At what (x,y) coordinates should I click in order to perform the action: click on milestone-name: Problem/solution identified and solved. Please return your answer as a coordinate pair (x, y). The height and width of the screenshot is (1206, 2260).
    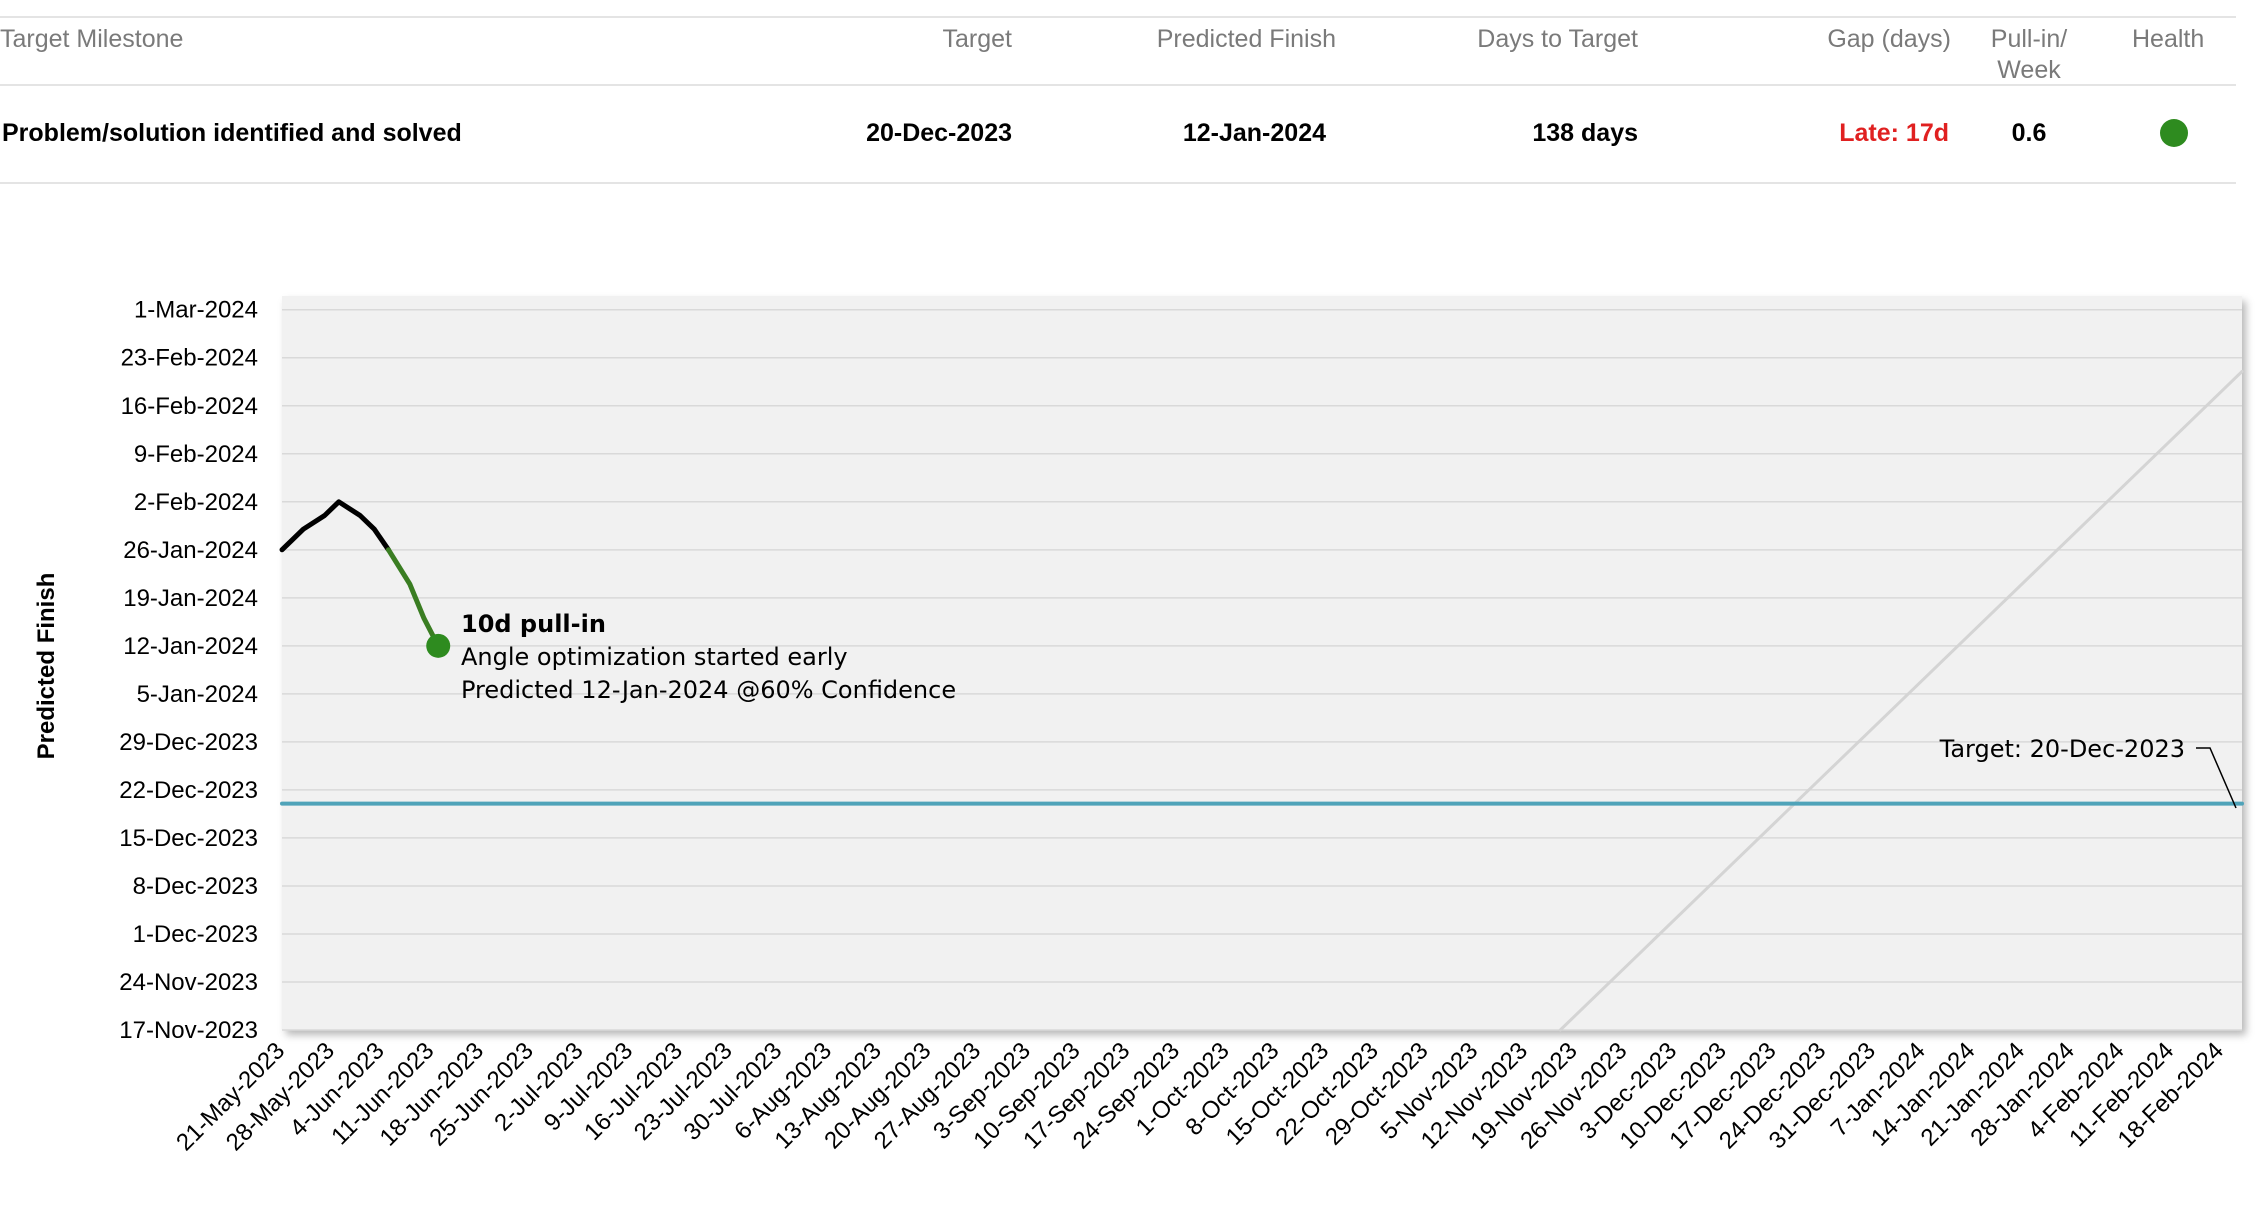
    Looking at the image, I should click on (232, 133).